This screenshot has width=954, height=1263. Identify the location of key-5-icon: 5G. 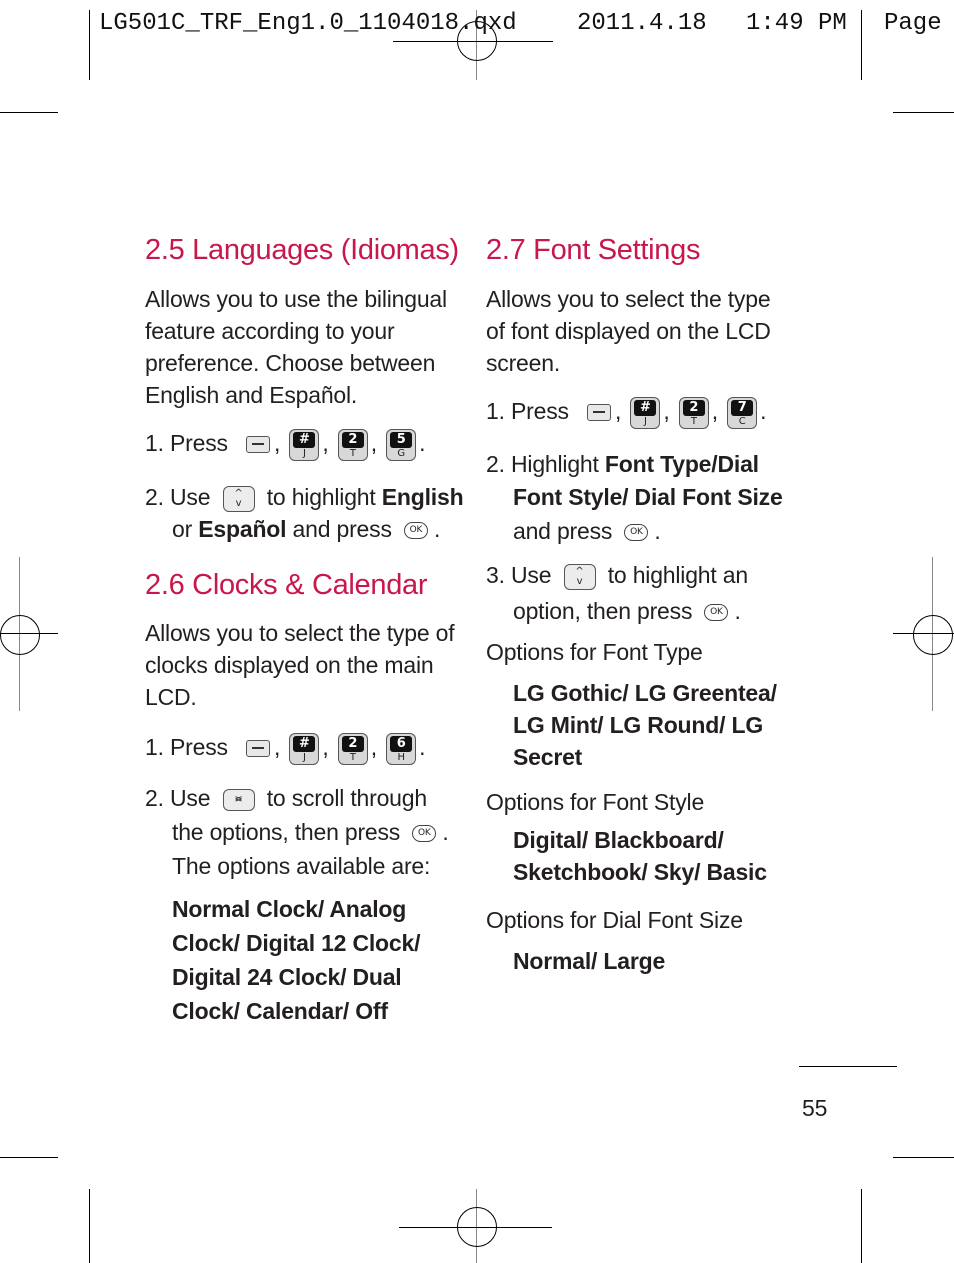
(401, 444).